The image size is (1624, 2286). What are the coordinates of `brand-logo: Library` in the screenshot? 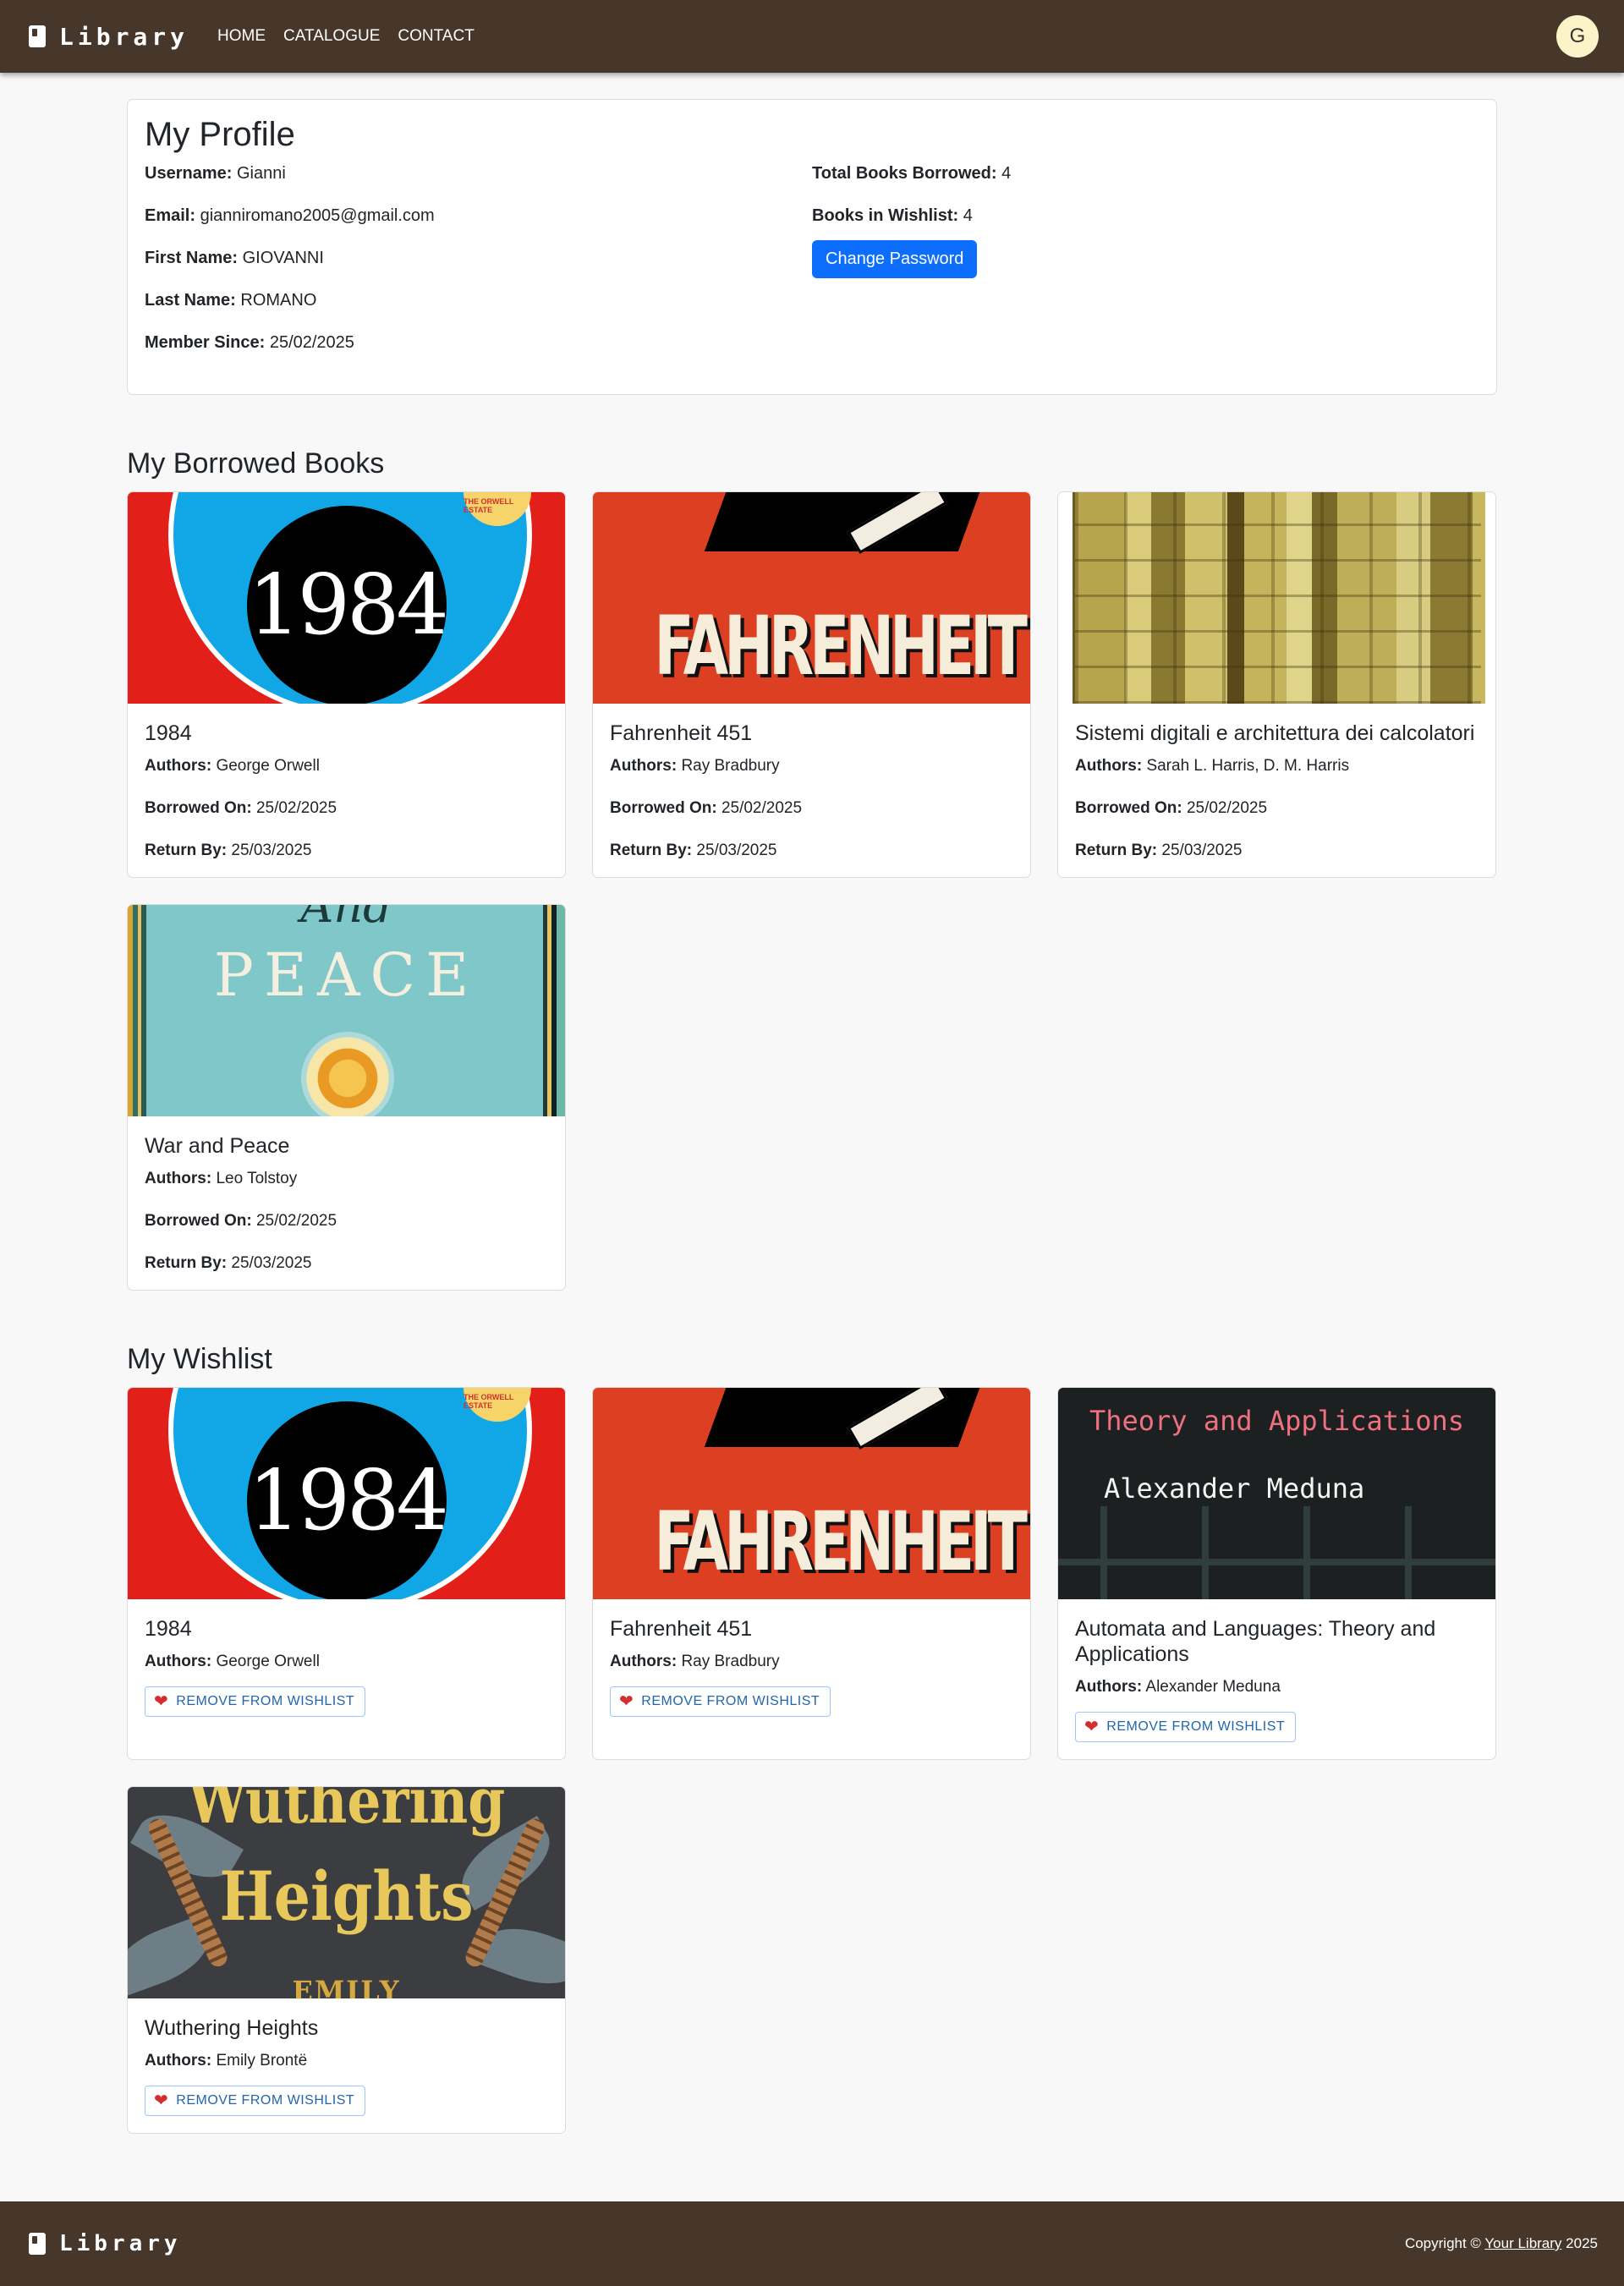 It's located at (109, 37).